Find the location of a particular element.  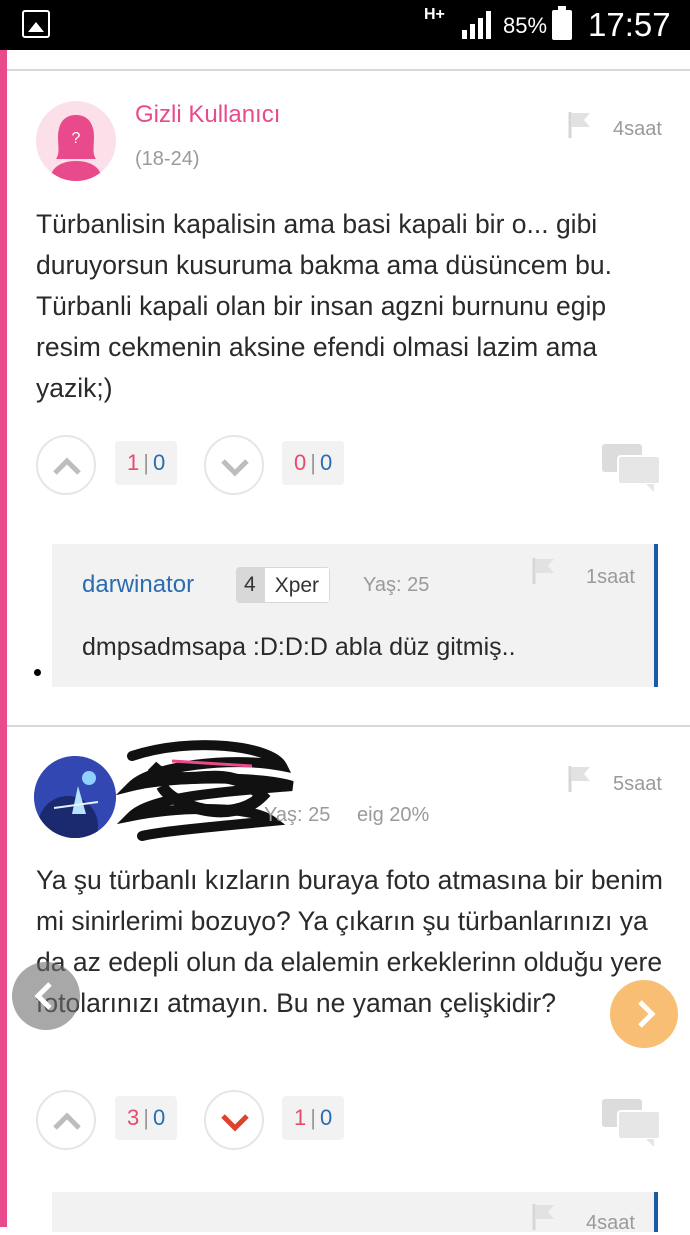

thread-accent-bar is located at coordinates (3, 638).